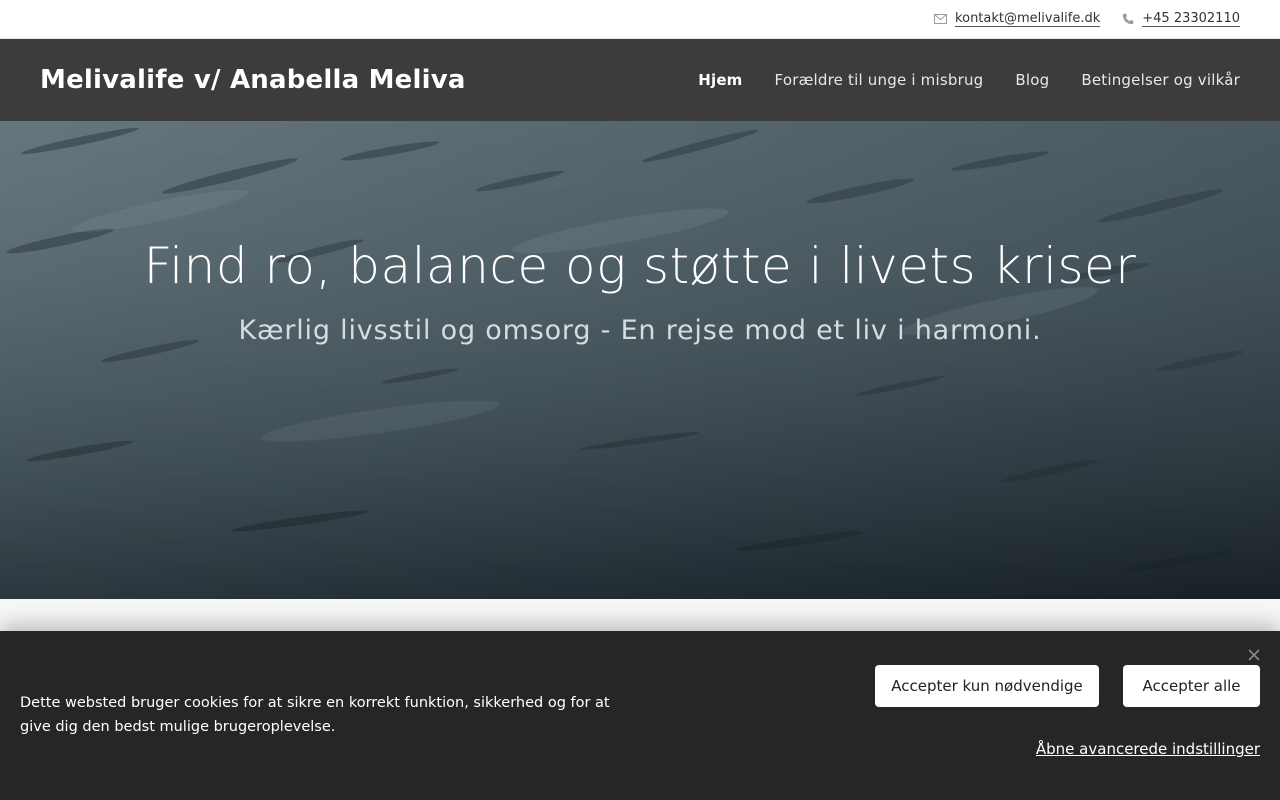 Image resolution: width=1280 pixels, height=800 pixels. I want to click on mail-icon, so click(941, 19).